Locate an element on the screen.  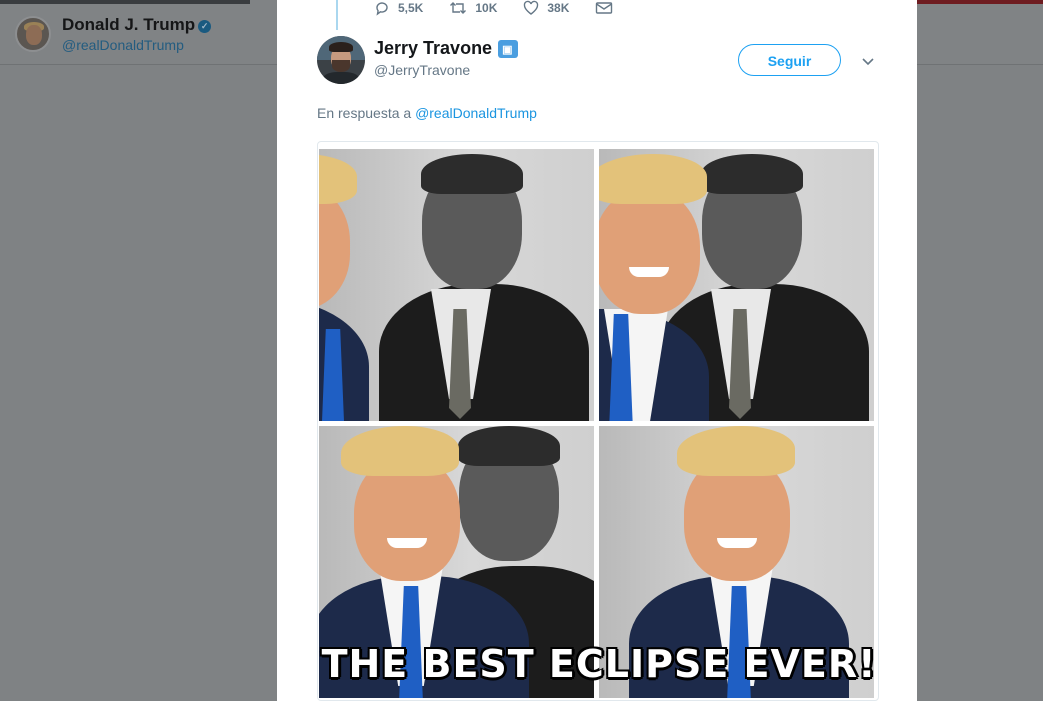
profile-avatar is located at coordinates (33, 34).